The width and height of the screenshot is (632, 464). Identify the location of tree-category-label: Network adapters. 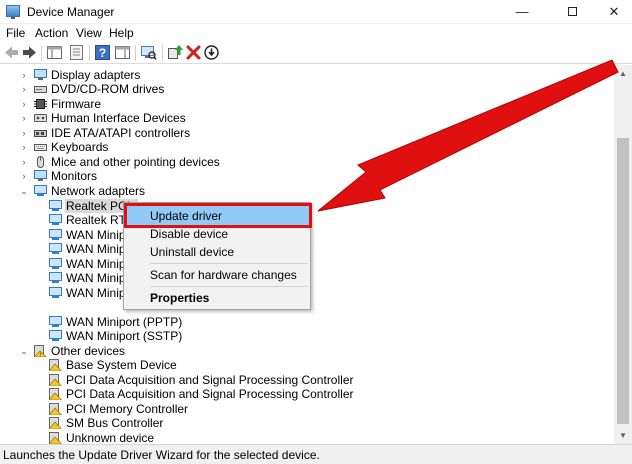
(98, 191).